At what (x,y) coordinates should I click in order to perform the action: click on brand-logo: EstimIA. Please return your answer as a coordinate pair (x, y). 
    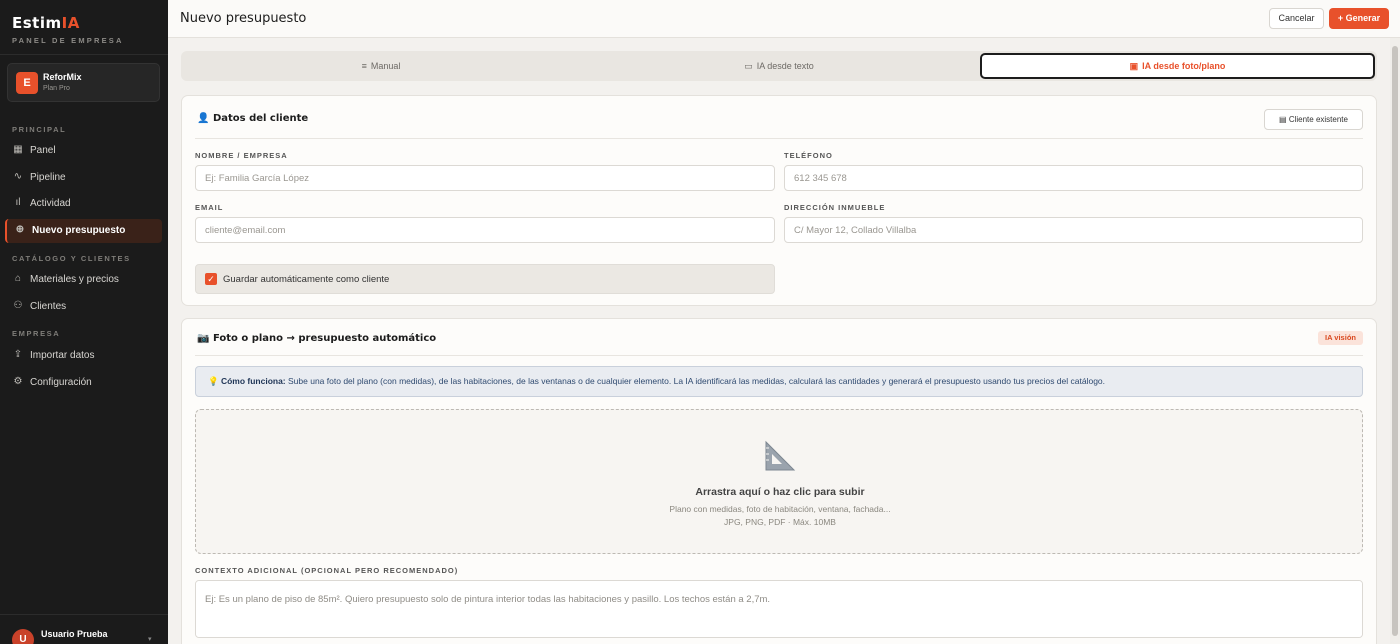
    Looking at the image, I should click on (46, 23).